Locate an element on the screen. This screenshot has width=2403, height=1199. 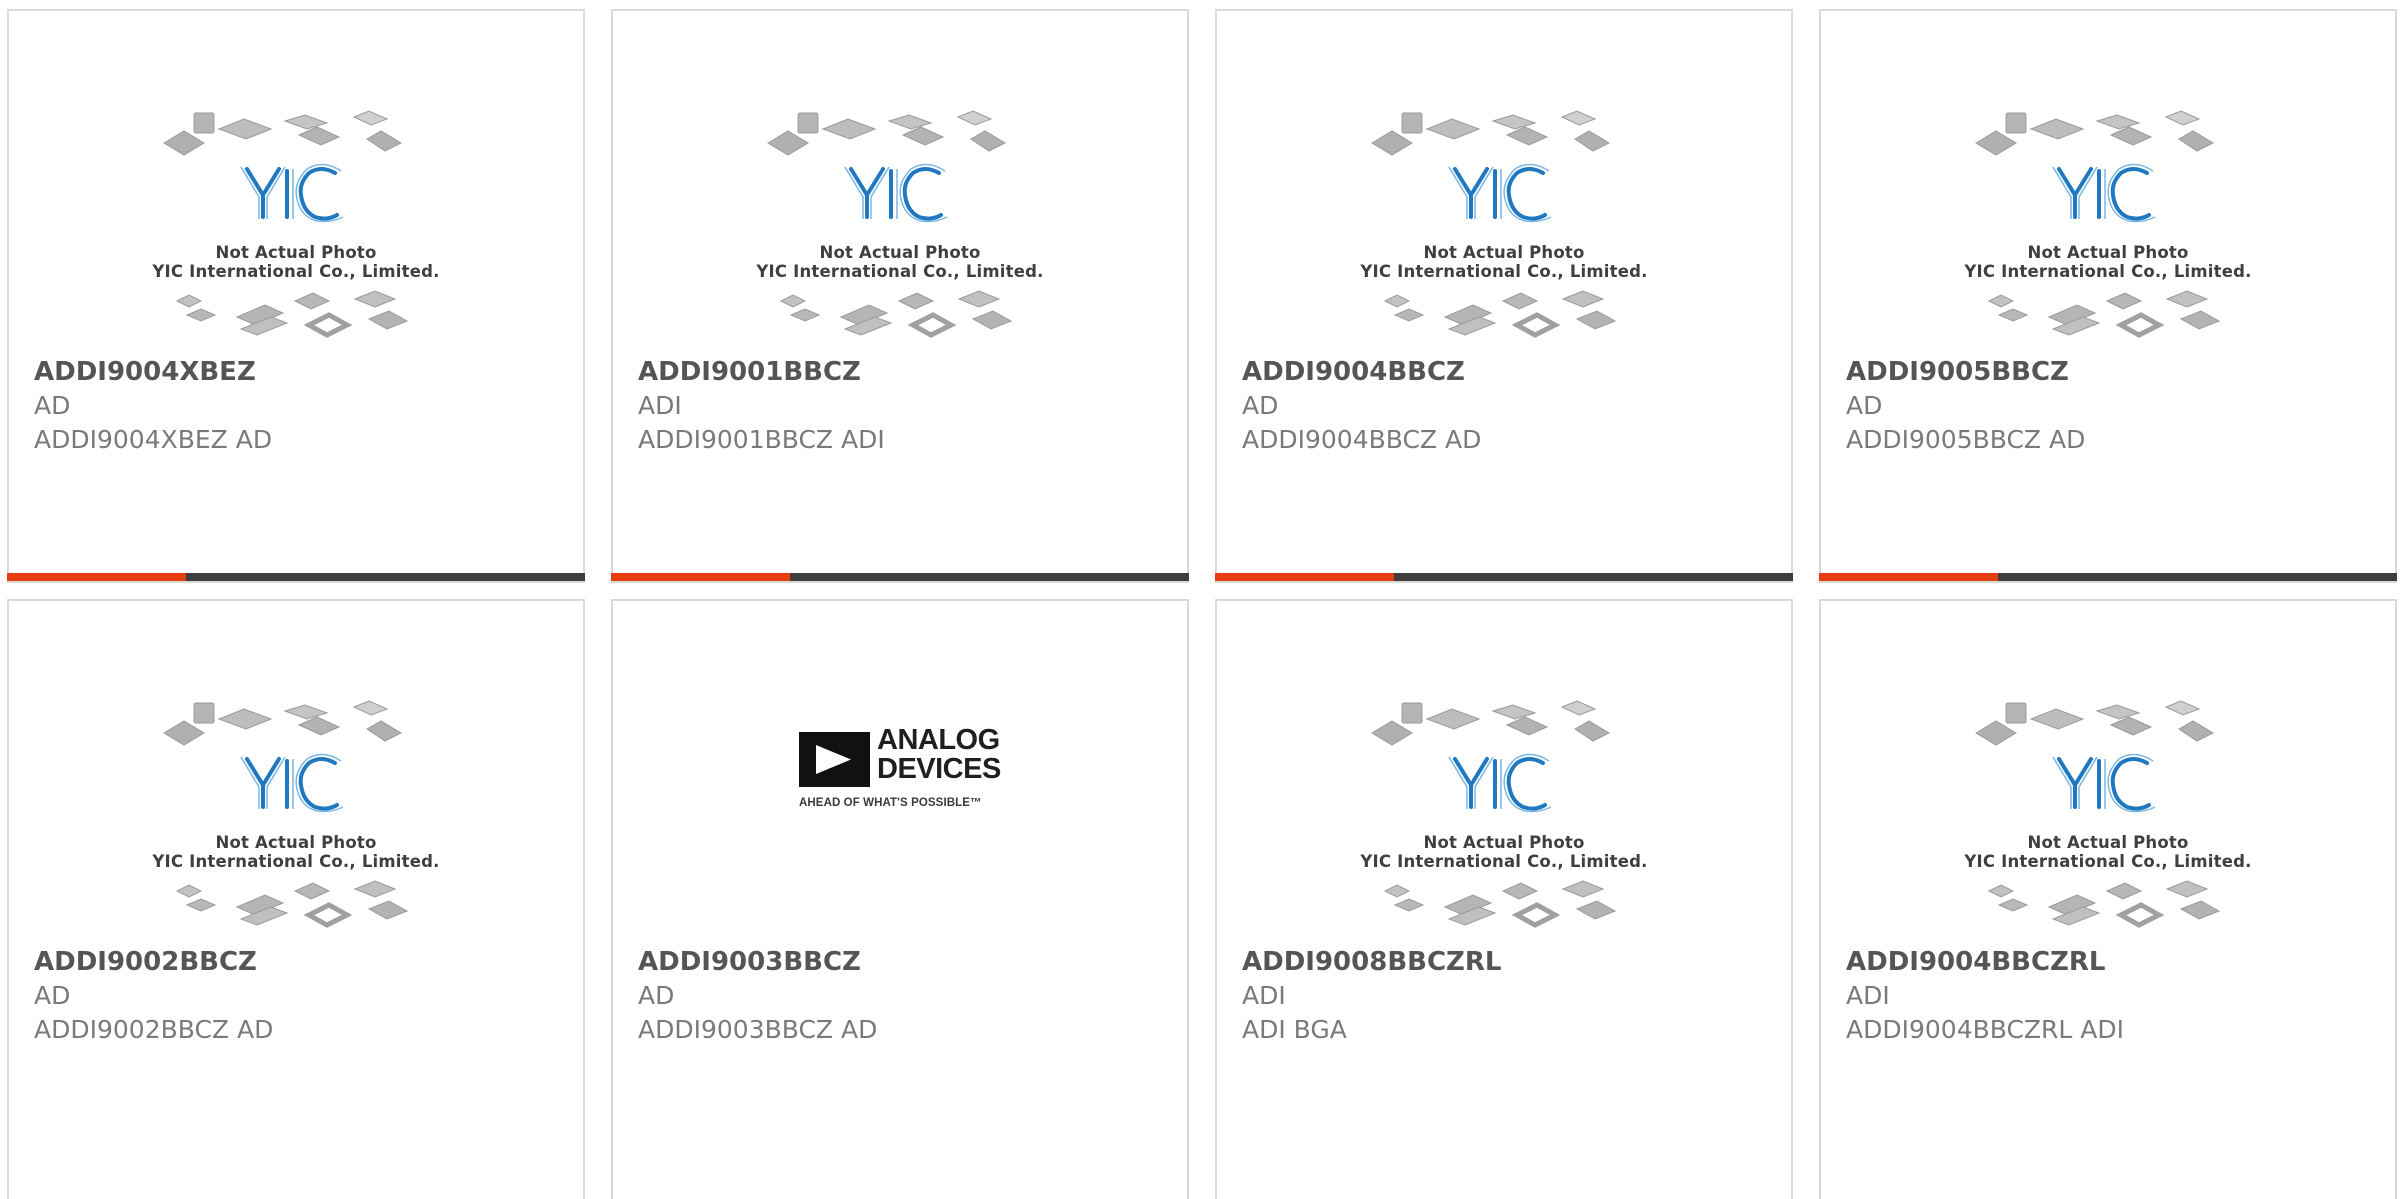
part-number-link: ADDI9002BBCZ is located at coordinates (153, 962).